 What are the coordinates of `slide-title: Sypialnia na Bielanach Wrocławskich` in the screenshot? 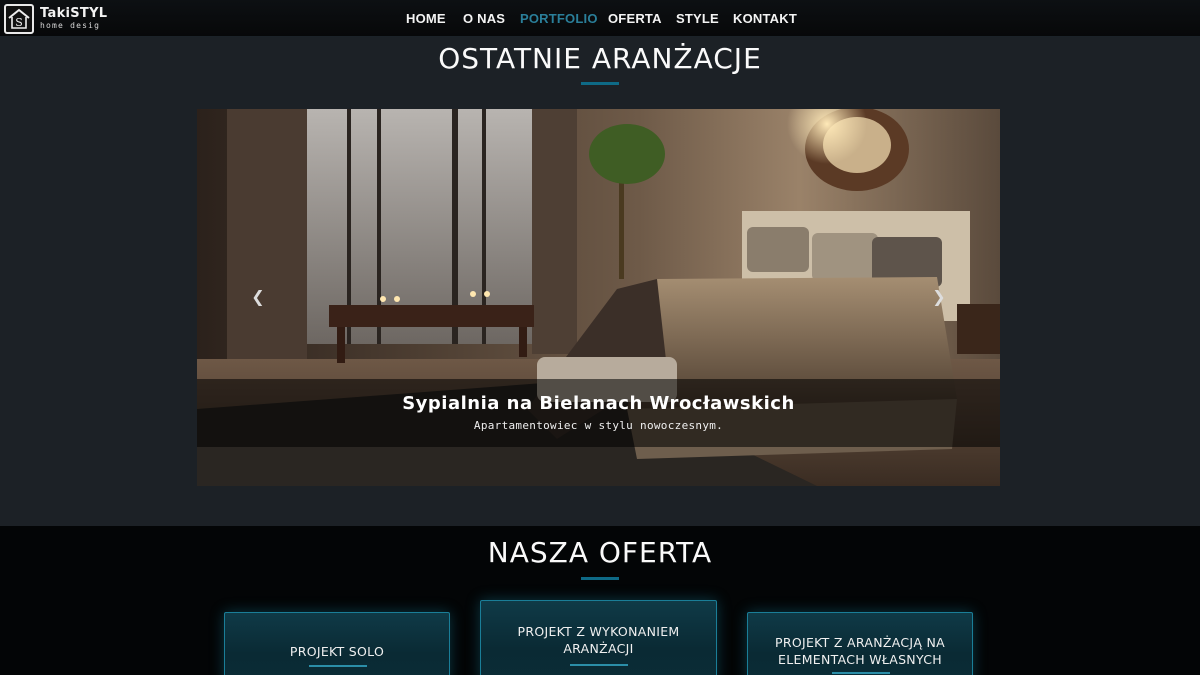 It's located at (598, 403).